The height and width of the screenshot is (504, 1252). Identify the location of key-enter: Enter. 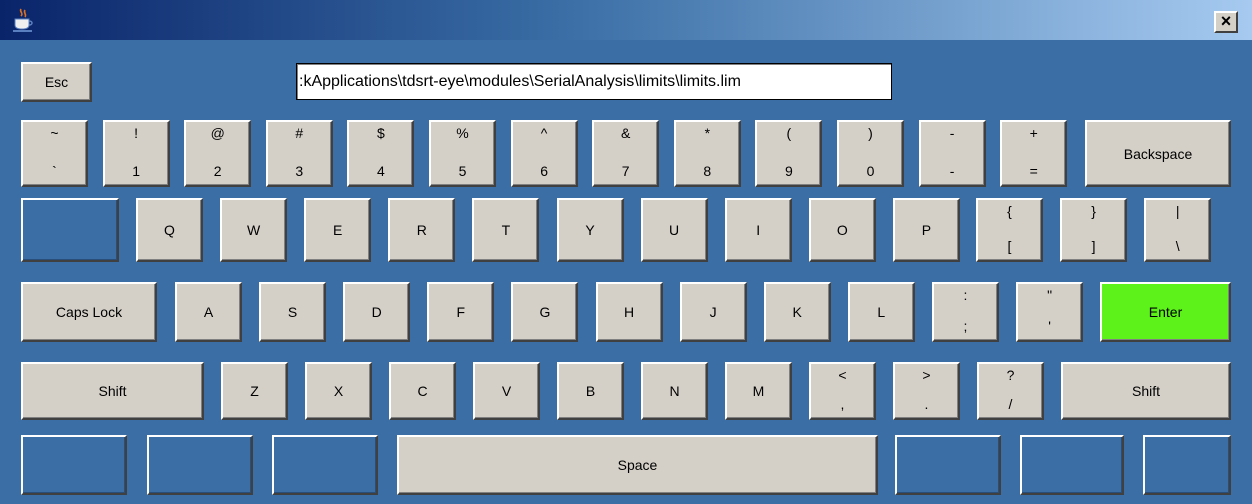
(1165, 312).